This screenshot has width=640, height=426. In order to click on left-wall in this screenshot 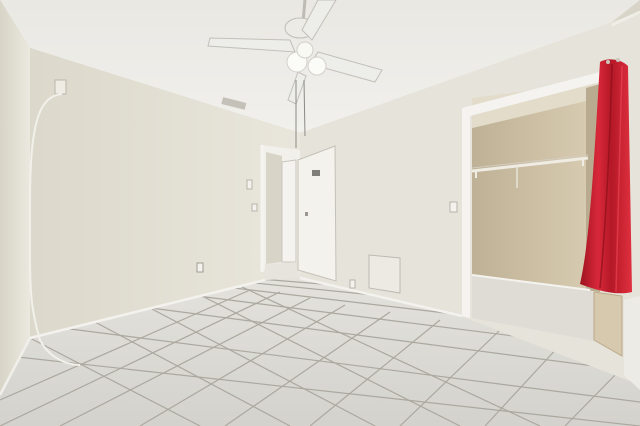, I will do `click(15, 197)`.